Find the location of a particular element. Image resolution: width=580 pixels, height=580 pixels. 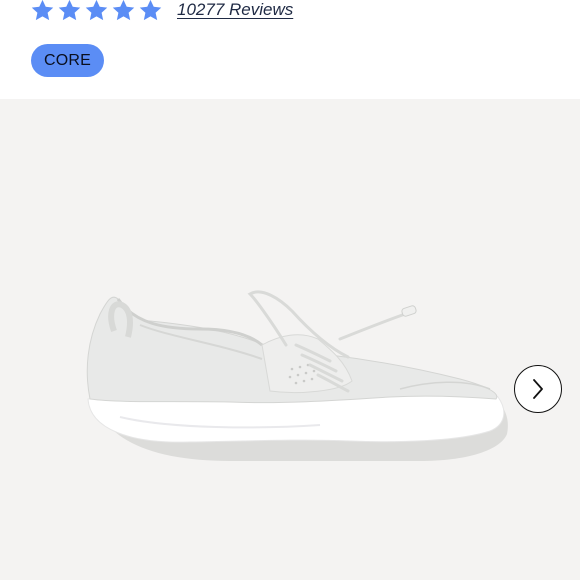

next-image-button is located at coordinates (538, 389).